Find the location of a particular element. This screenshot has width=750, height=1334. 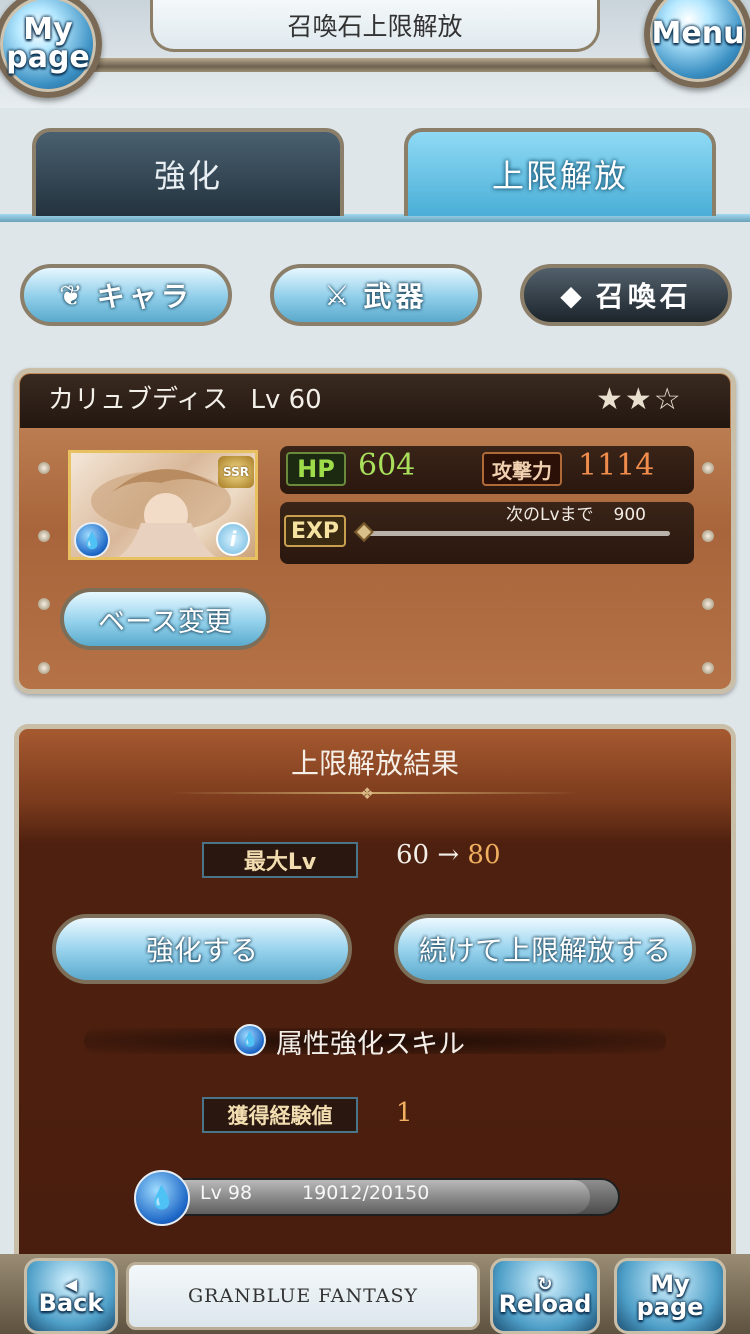

reload-label: Reload is located at coordinates (545, 1304).